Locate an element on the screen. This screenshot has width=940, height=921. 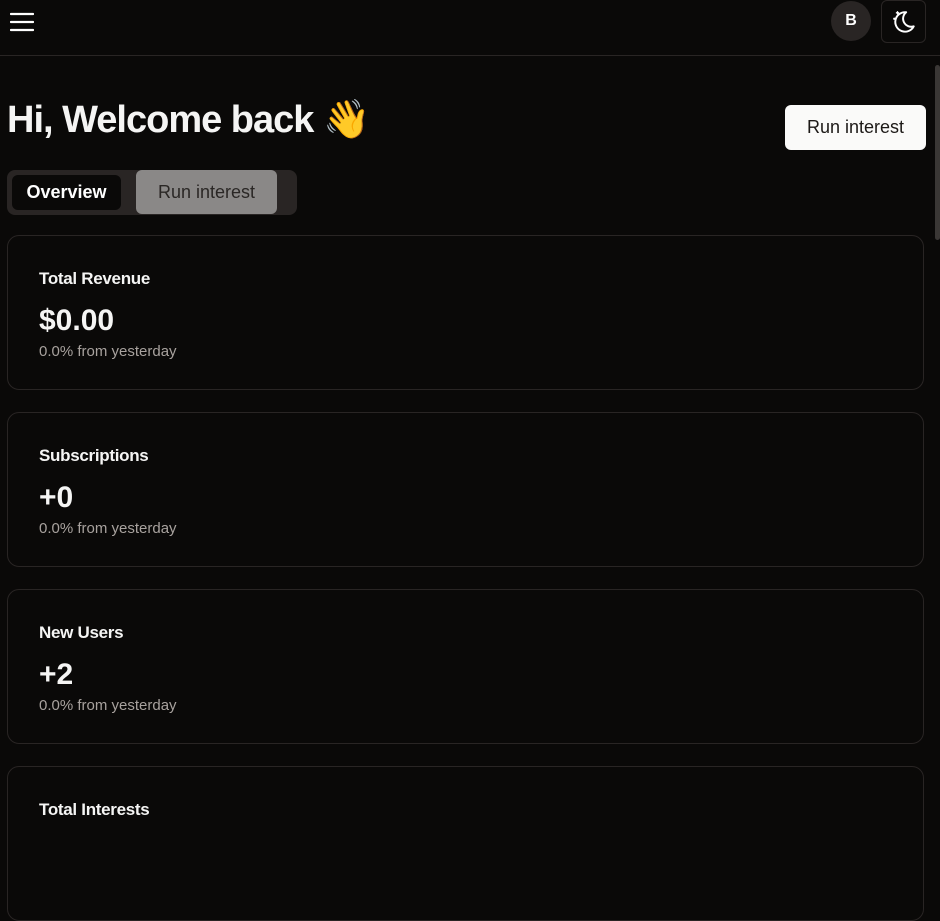
tab-run-interest: Run interest is located at coordinates (206, 192).